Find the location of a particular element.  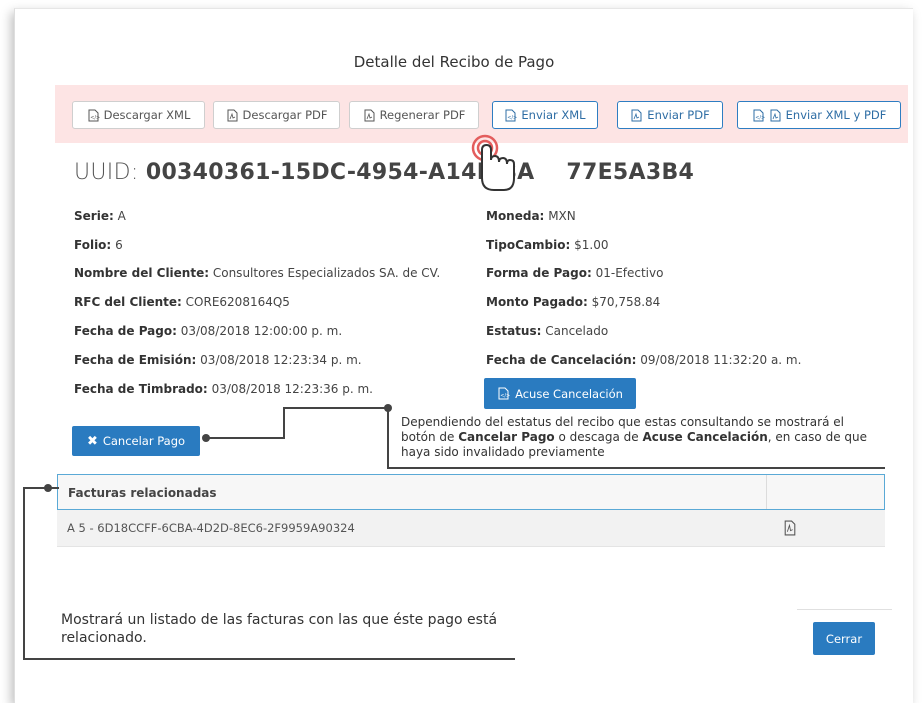

acuse-cancelacion-button: </> Acuse Cancelación is located at coordinates (560, 393).